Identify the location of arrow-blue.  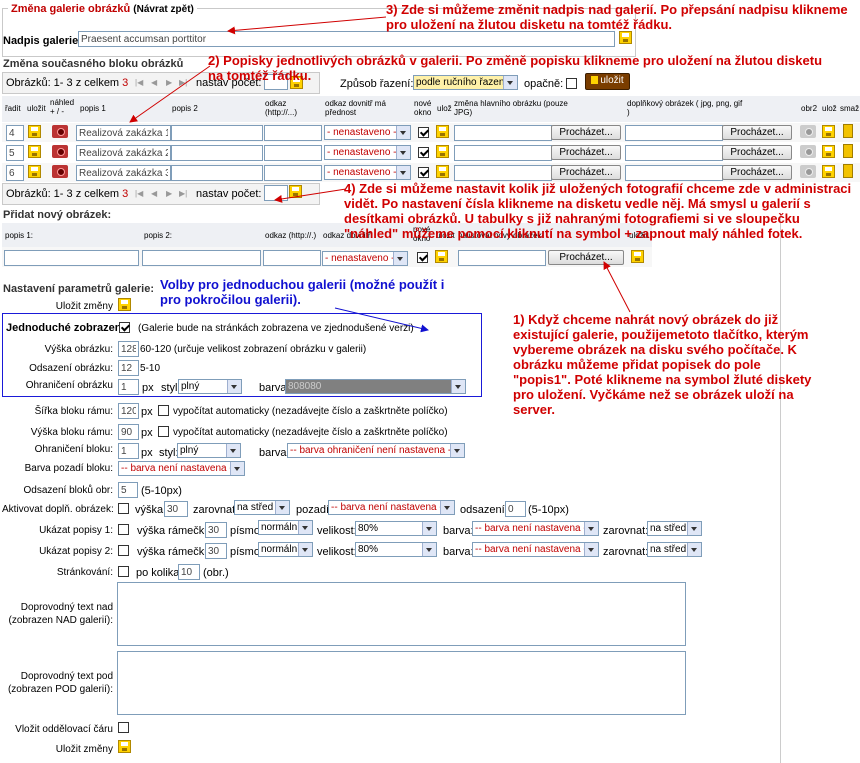
(381, 320).